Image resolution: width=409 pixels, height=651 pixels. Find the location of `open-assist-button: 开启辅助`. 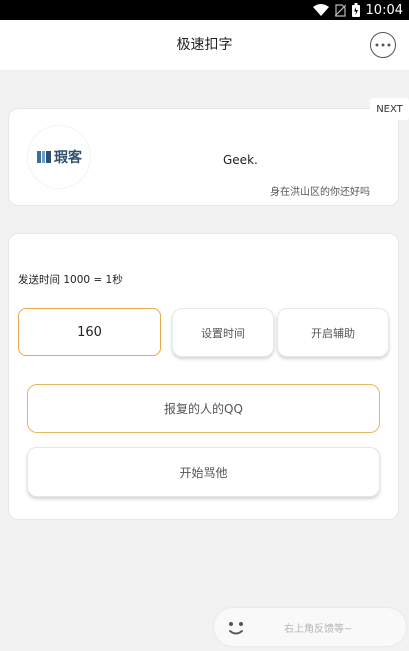

open-assist-button: 开启辅助 is located at coordinates (333, 332).